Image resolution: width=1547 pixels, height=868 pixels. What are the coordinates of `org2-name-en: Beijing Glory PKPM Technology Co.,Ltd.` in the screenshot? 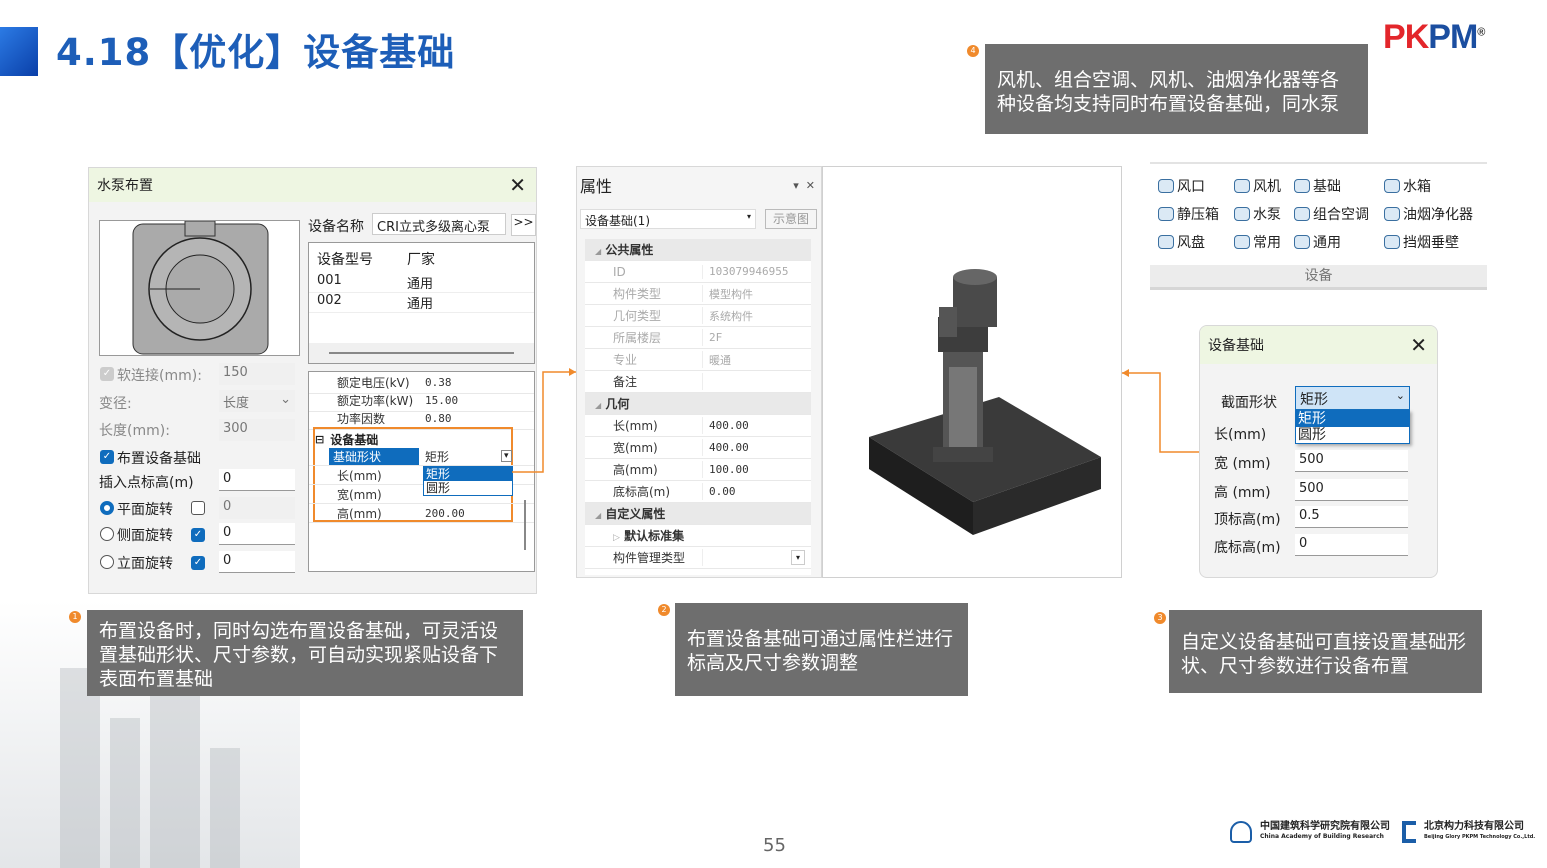 It's located at (1480, 837).